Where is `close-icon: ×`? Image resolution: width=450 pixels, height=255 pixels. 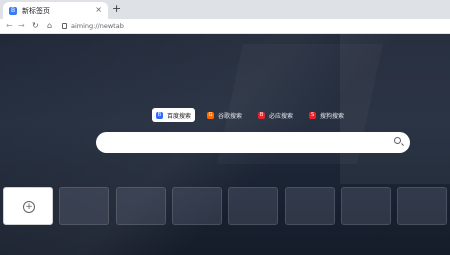
close-icon: × is located at coordinates (98, 10).